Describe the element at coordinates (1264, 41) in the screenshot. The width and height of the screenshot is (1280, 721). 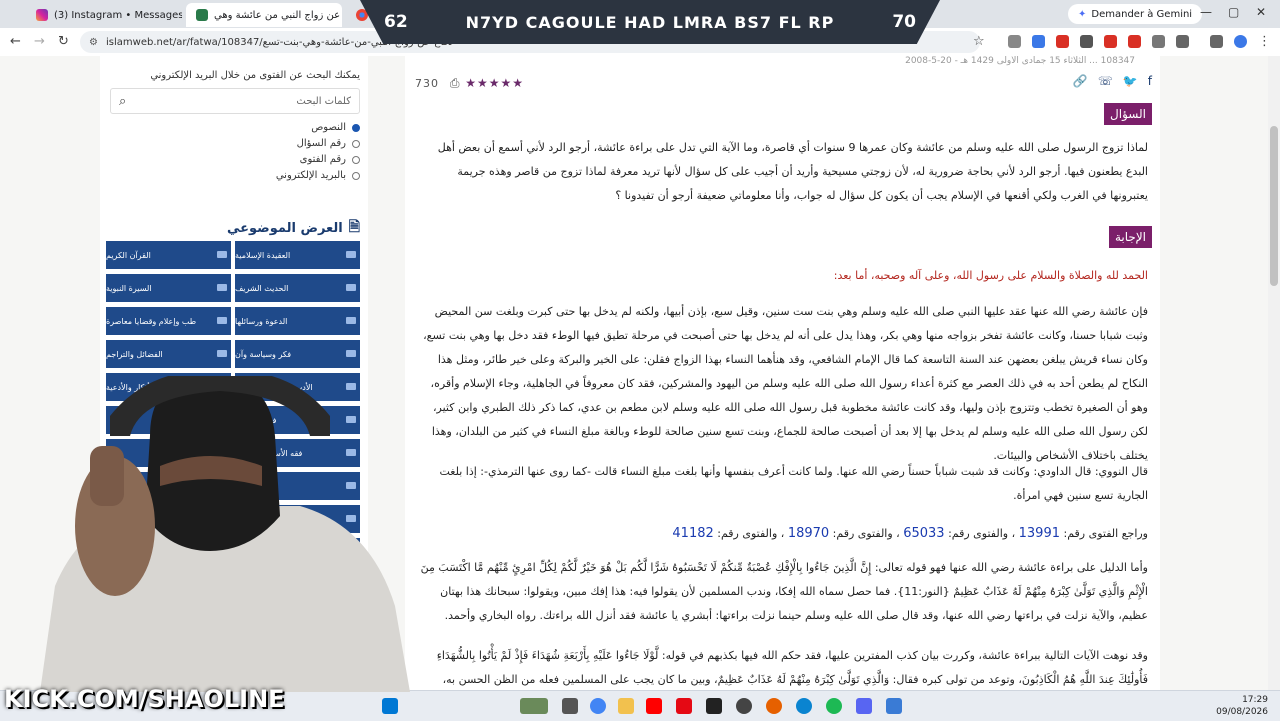
I see `kebab-menu-icon: ⋮` at that location.